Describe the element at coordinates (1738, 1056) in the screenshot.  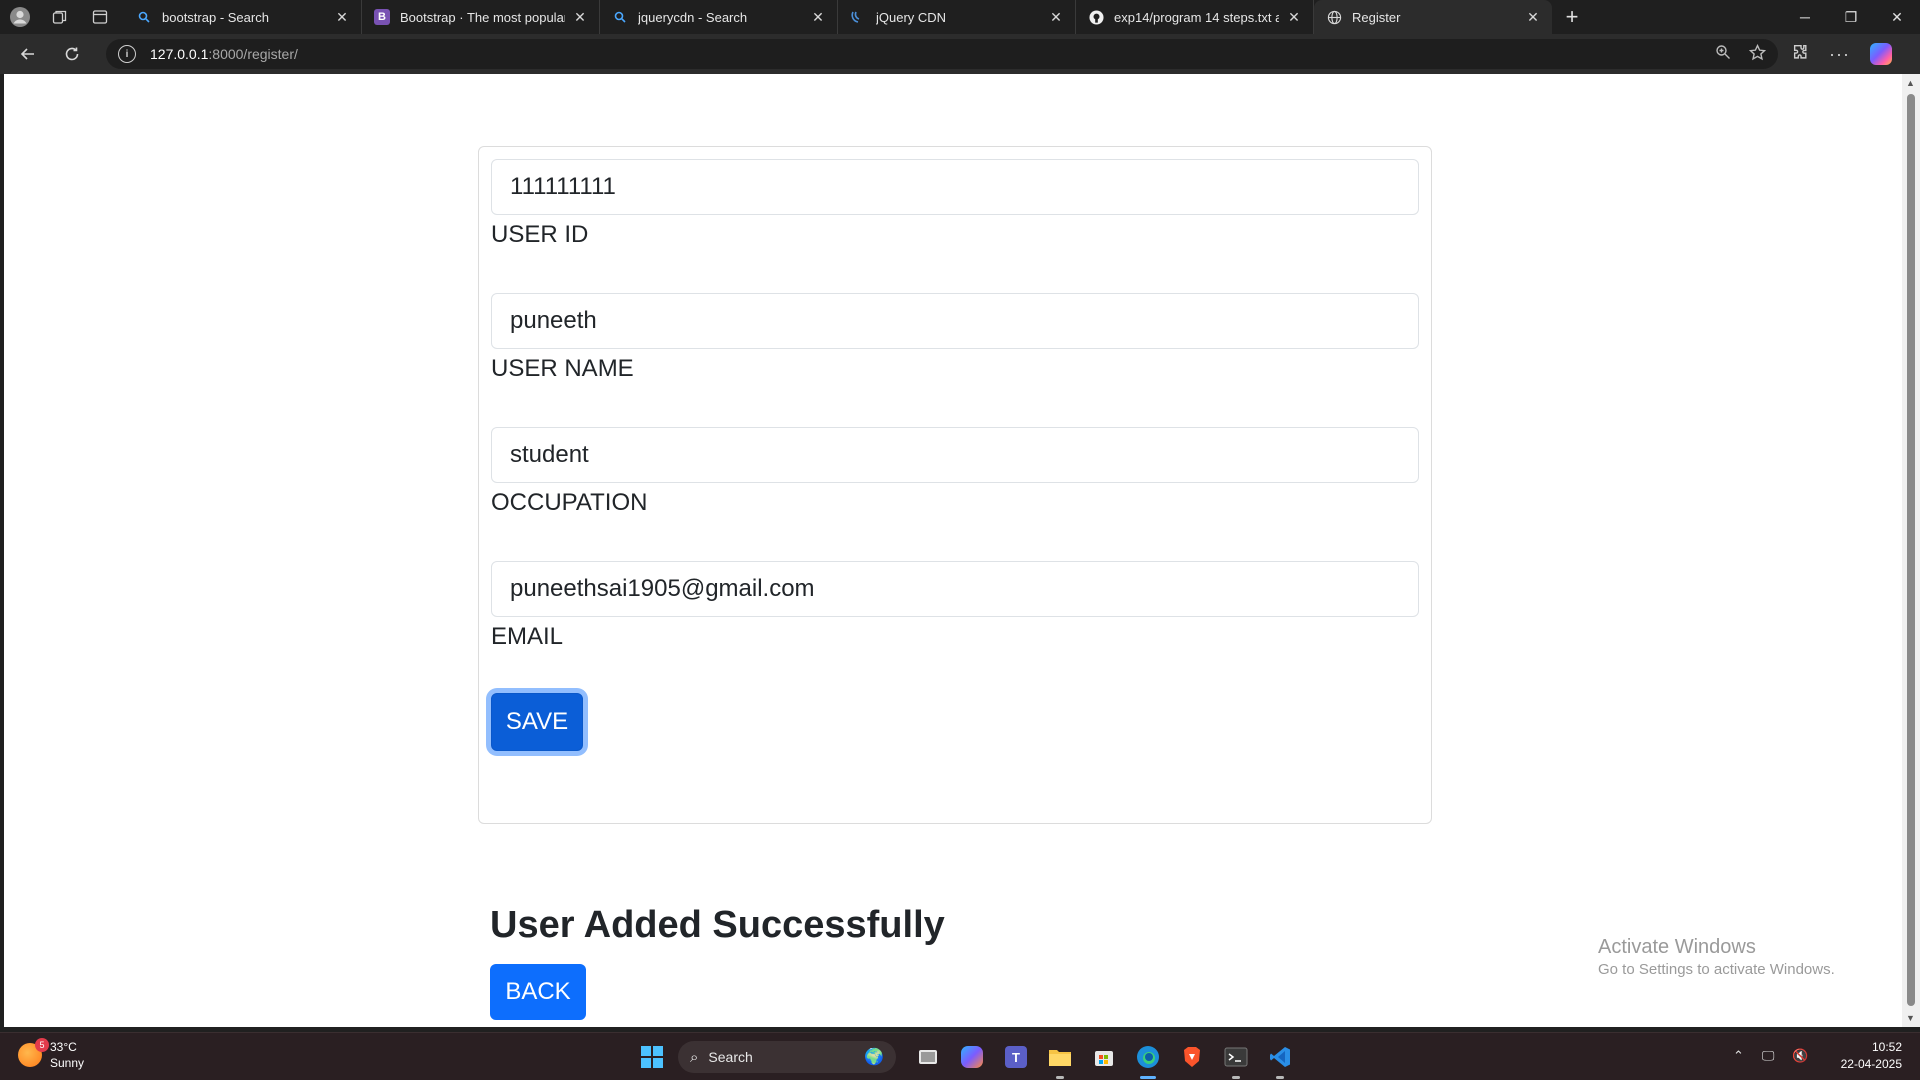
I see `chevron-up-icon: ⌃` at that location.